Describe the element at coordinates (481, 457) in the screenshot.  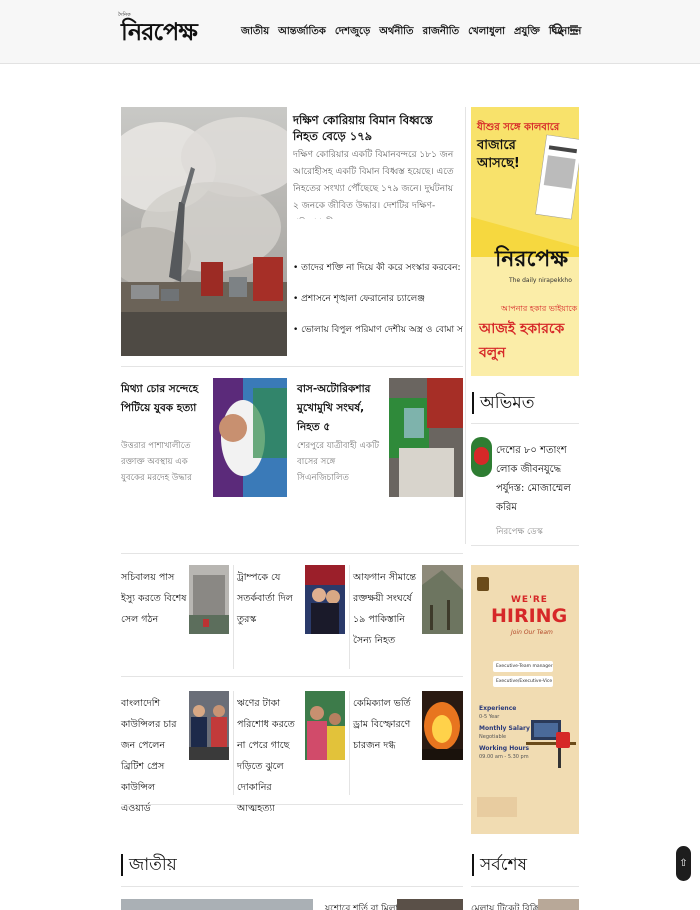
I see `author-avatar` at that location.